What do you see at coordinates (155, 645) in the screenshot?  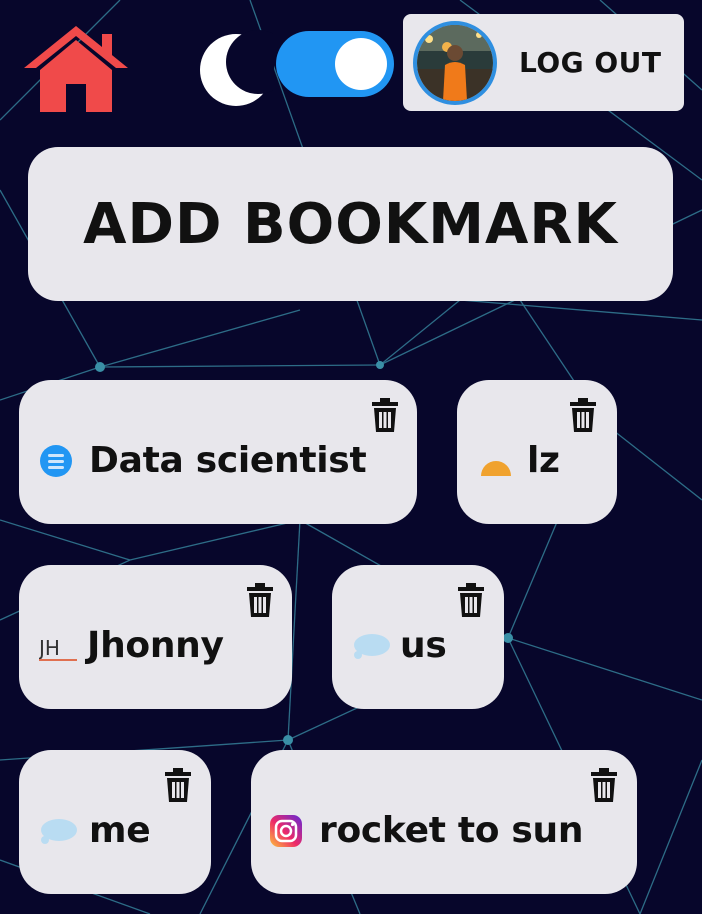 I see `bookmark-label: Jhonny` at bounding box center [155, 645].